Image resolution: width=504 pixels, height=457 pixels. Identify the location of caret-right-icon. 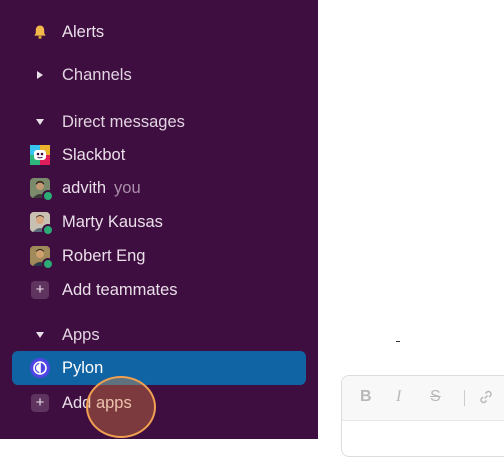
(40, 75).